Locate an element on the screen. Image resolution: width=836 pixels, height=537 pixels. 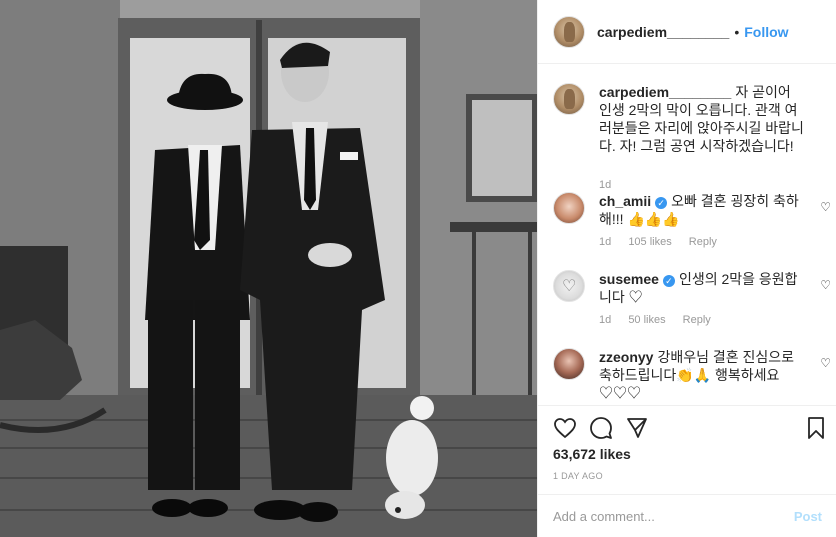
comment-body: zzeonyy 강배우님 결혼 진심으로 축하드립니다👏🙏 행복하세요 ♡♡♡ is located at coordinates (703, 375).